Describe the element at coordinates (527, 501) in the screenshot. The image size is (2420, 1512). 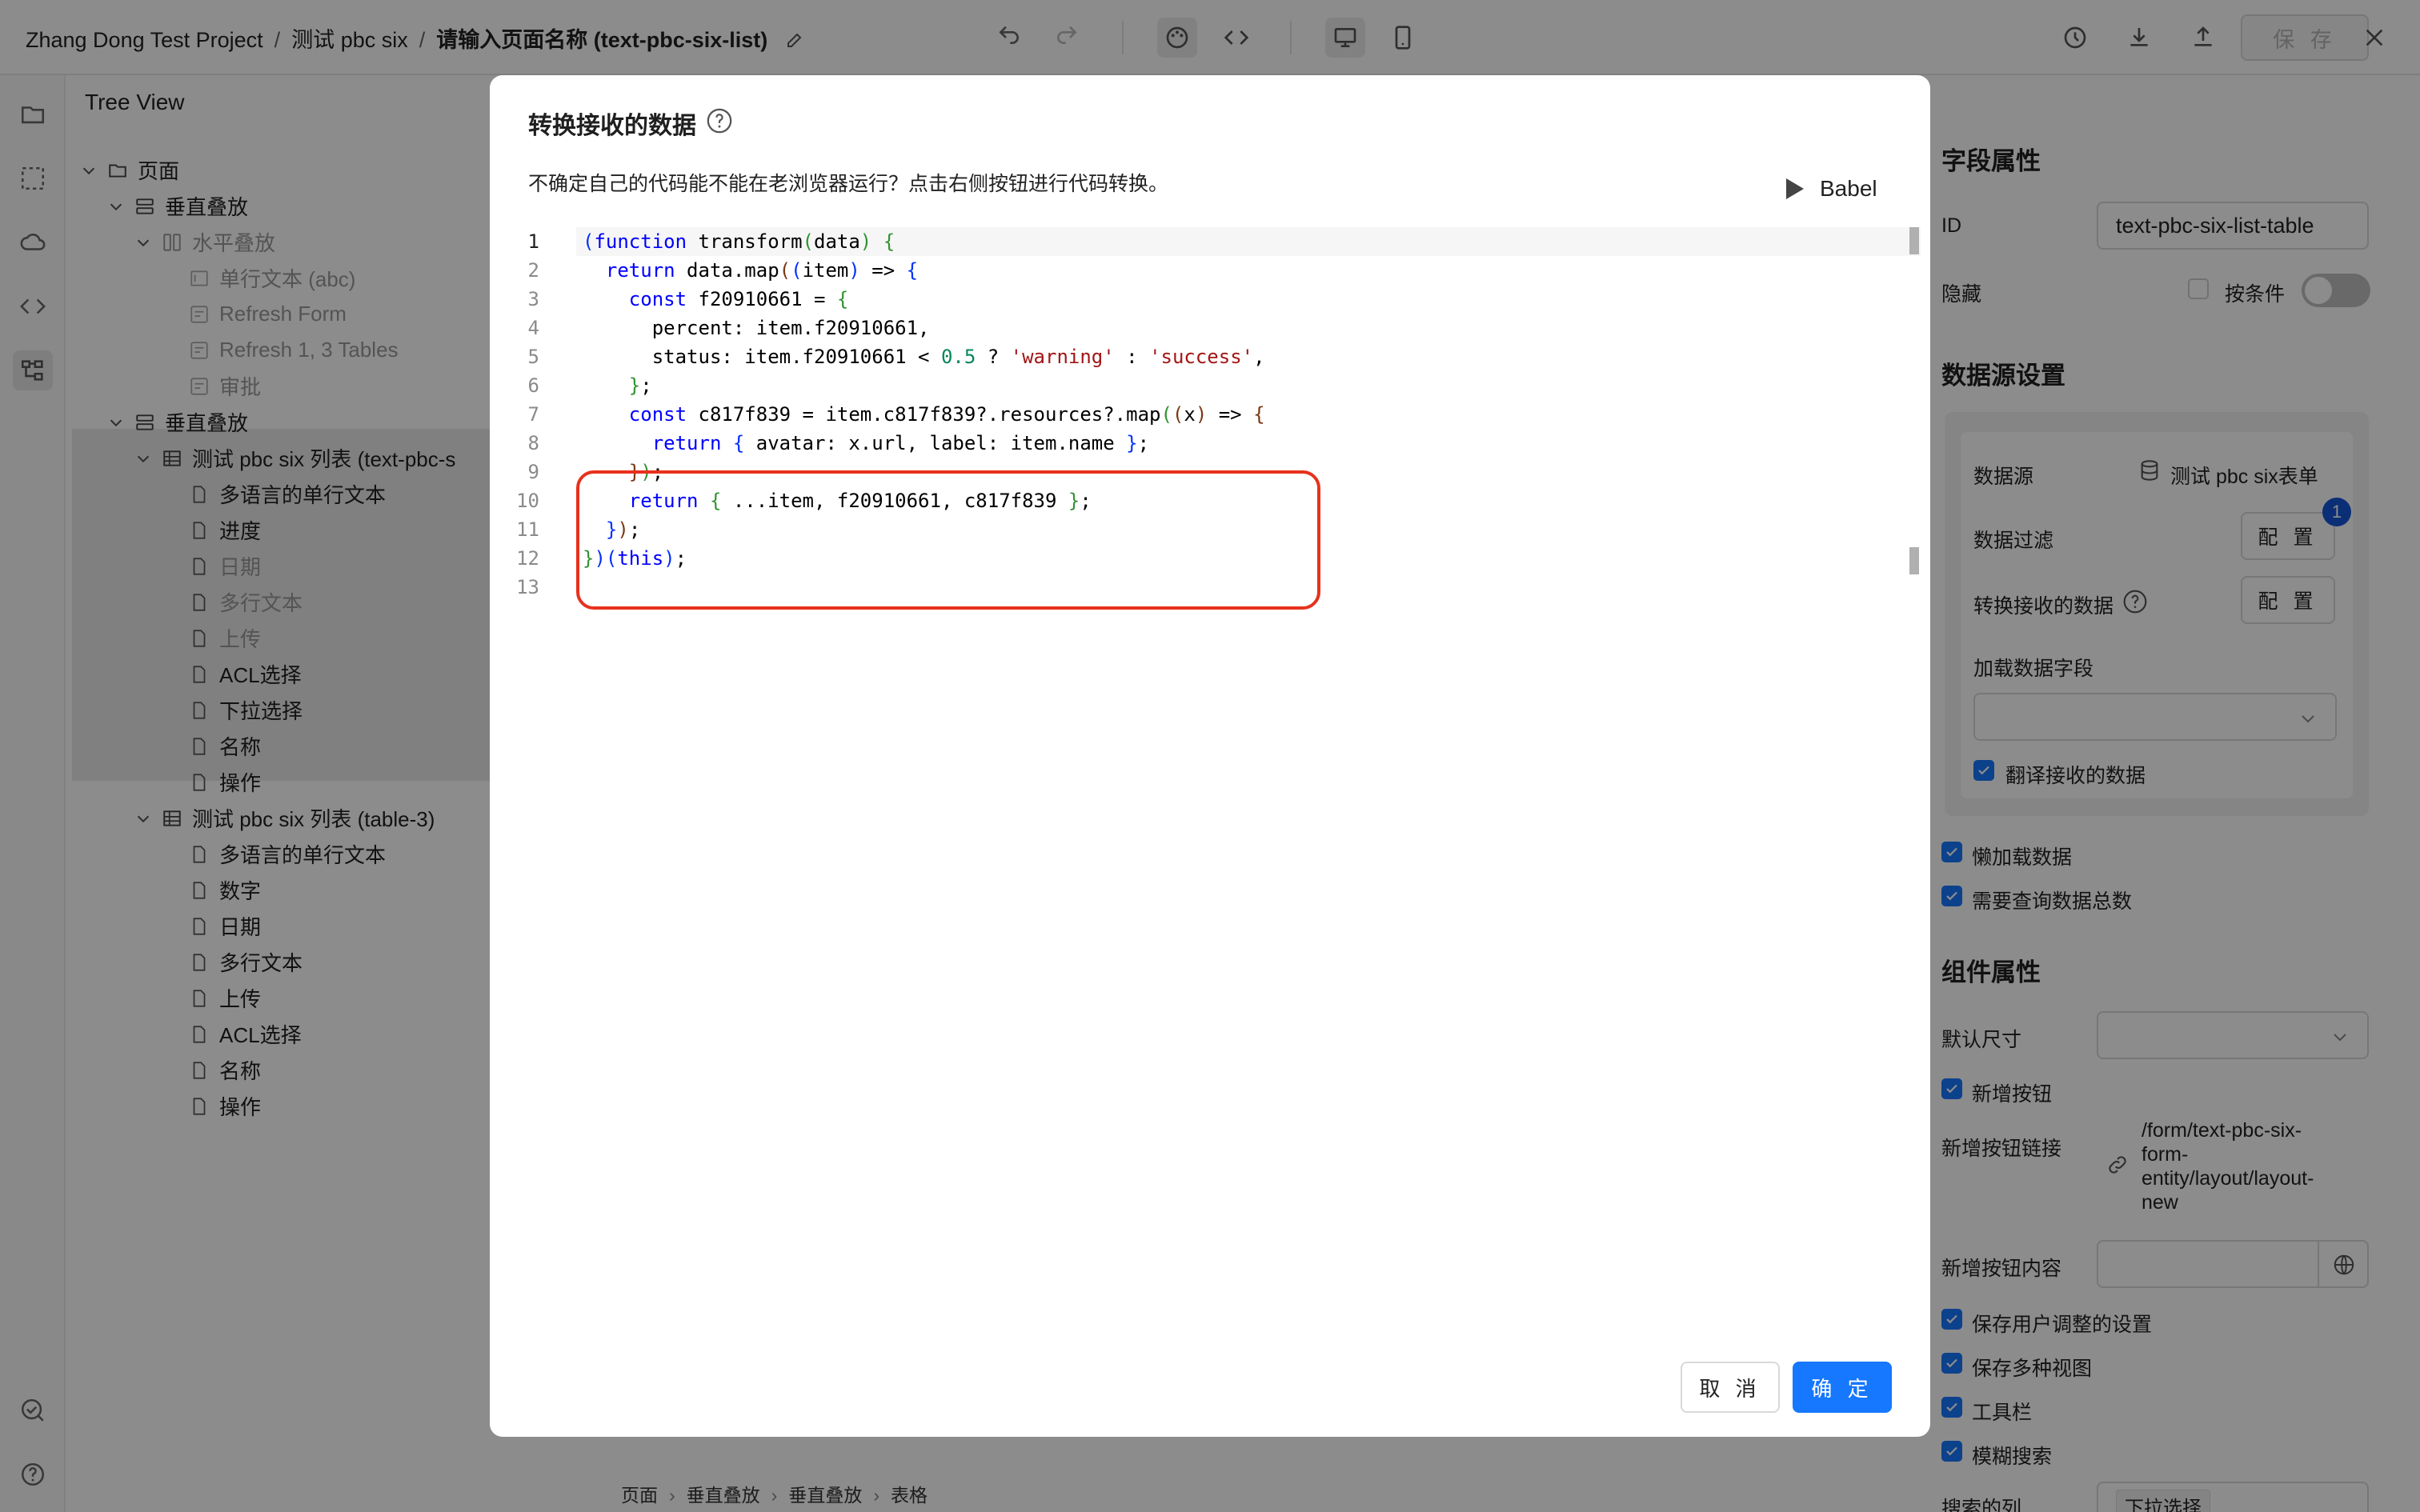
I see `line-number: 10` at that location.